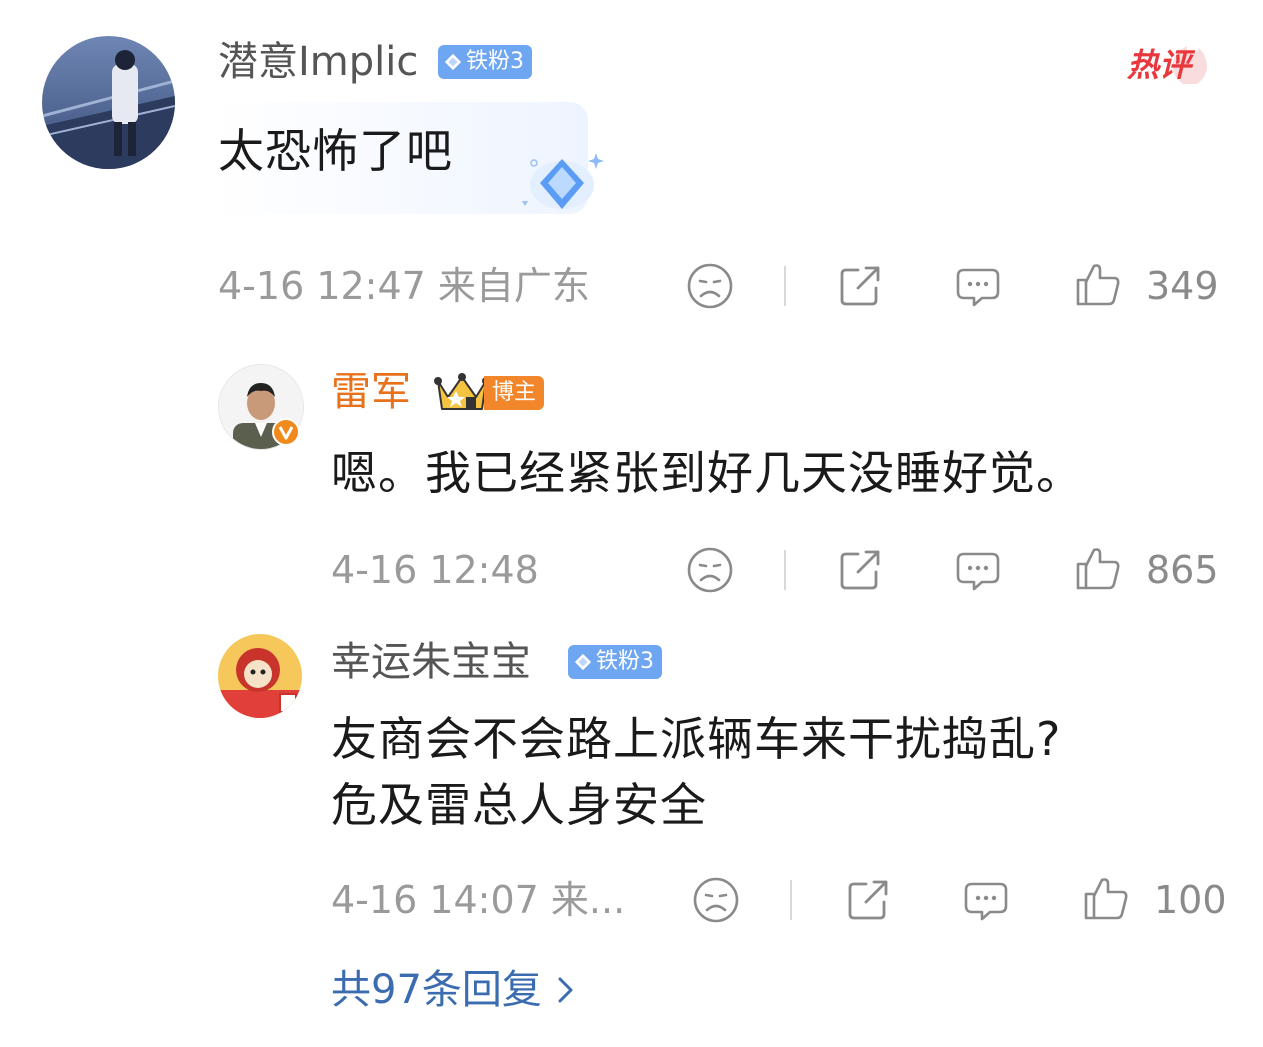 This screenshot has width=1263, height=1047. I want to click on like-count: 100, so click(1190, 900).